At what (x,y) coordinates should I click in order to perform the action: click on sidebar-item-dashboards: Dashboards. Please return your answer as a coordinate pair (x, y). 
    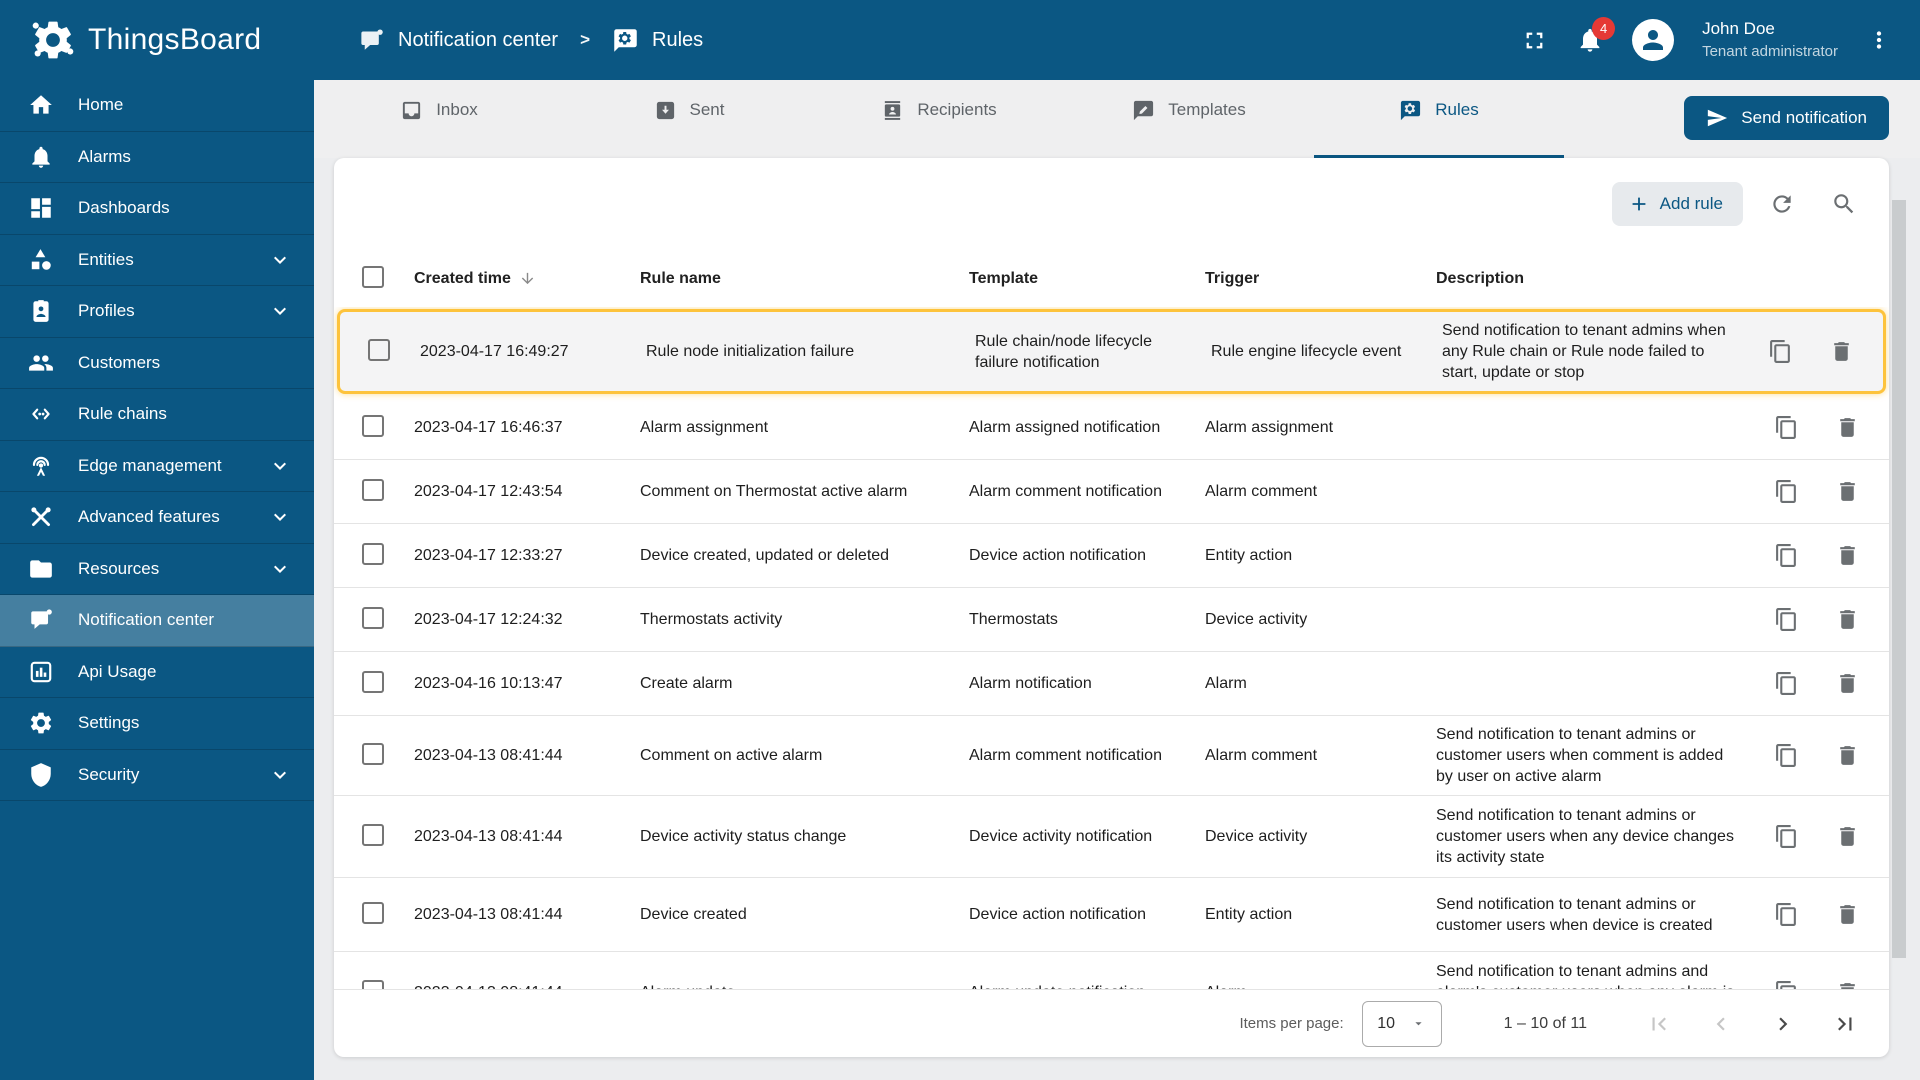
    Looking at the image, I should click on (157, 209).